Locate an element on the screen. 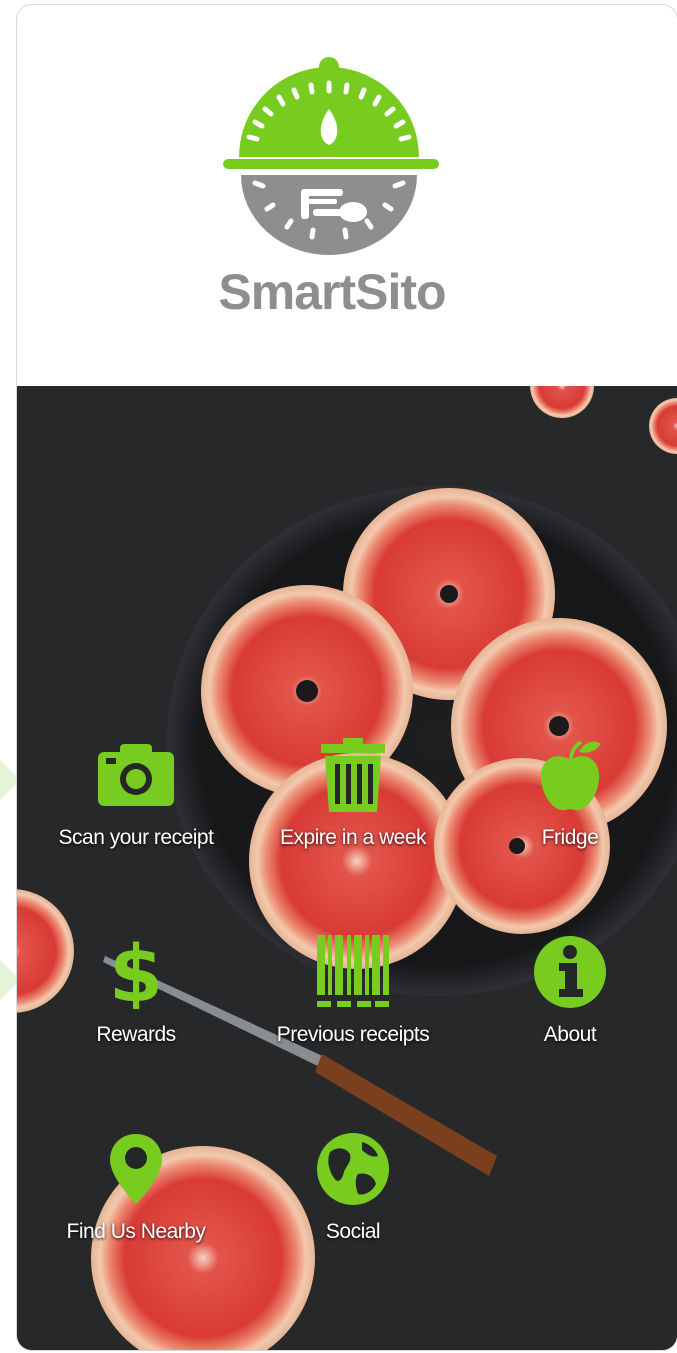 The width and height of the screenshot is (677, 1353). apple-icon is located at coordinates (570, 775).